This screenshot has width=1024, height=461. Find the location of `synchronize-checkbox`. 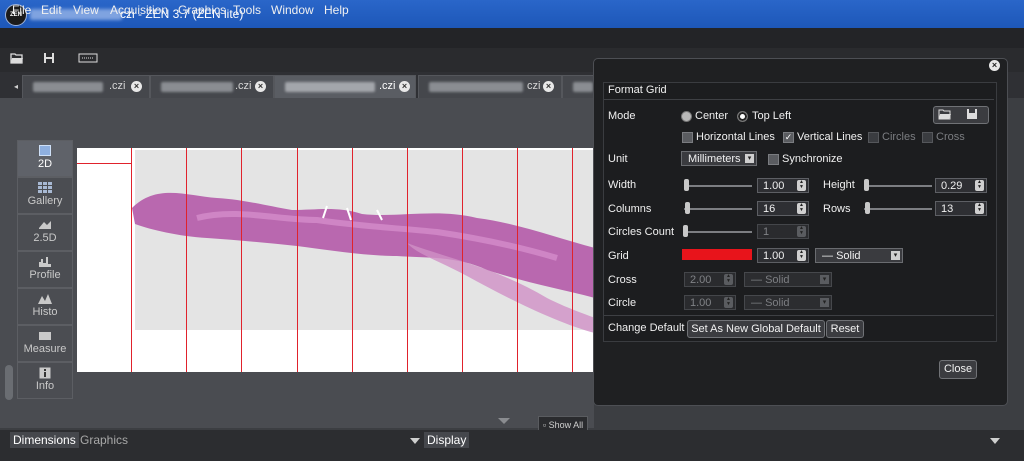

synchronize-checkbox is located at coordinates (773, 159).